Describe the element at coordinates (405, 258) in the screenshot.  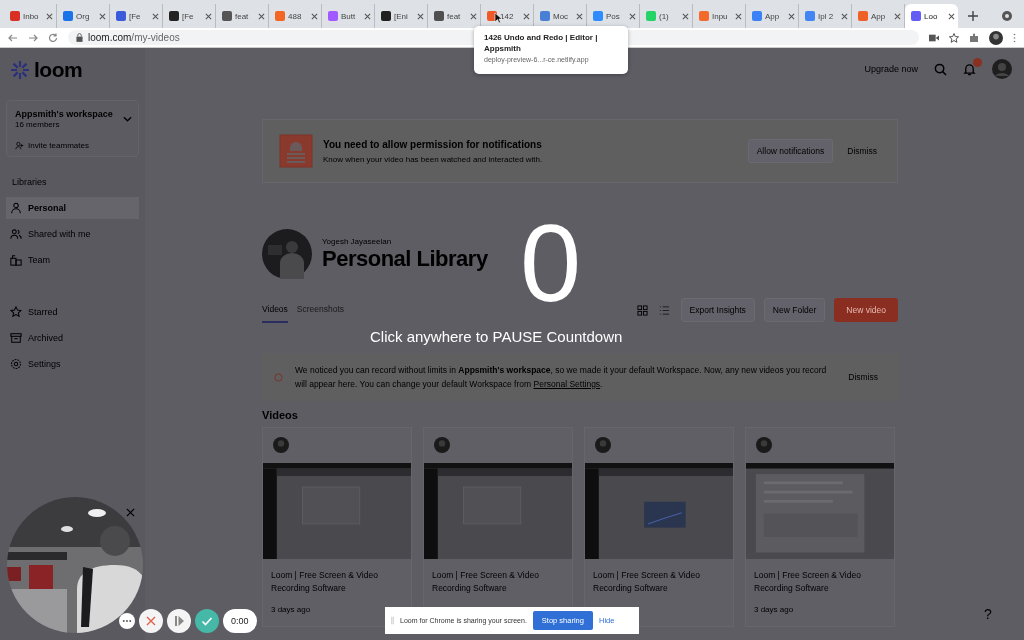
I see `library-title: Personal Library` at that location.